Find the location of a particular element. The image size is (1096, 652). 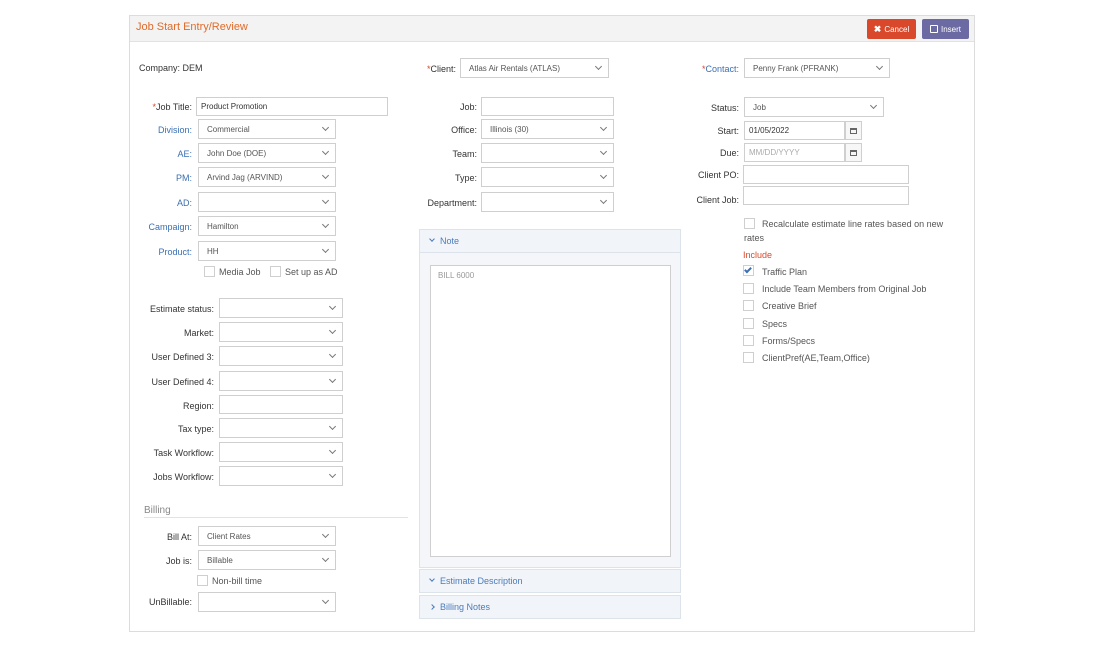

ad-select is located at coordinates (267, 202).